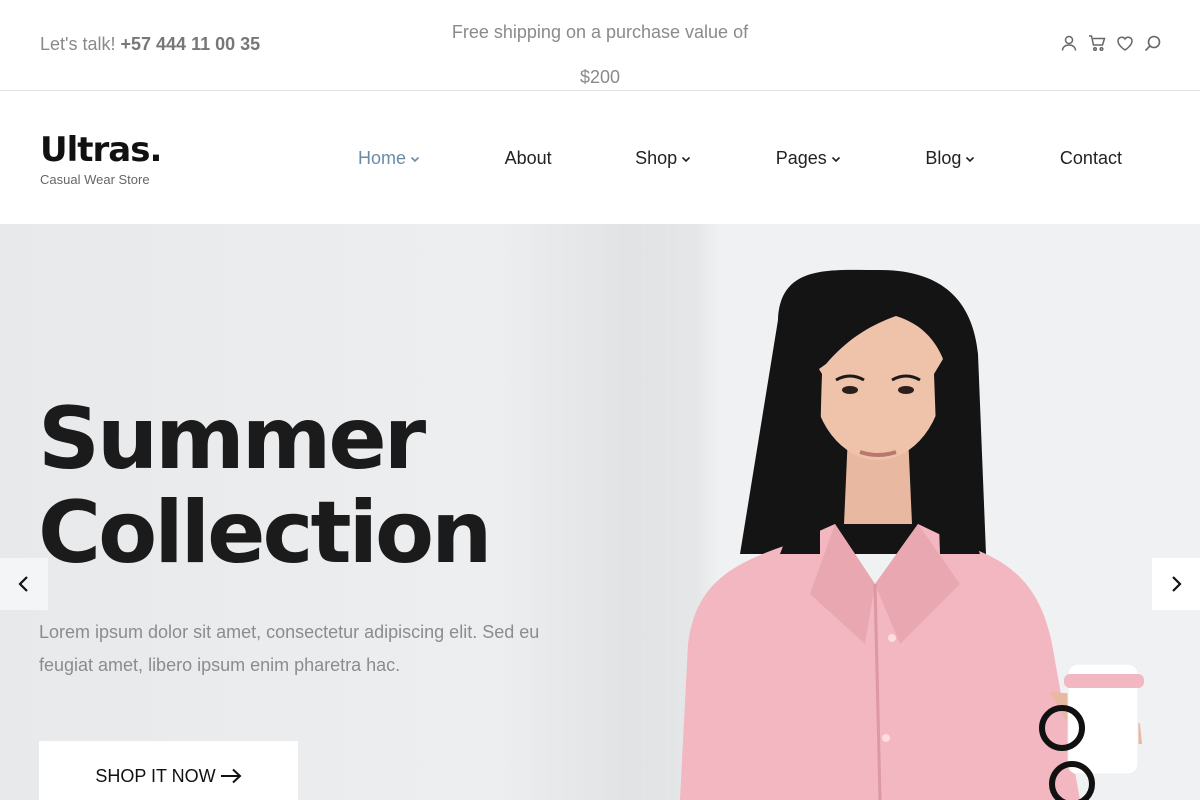 The width and height of the screenshot is (1200, 800). What do you see at coordinates (801, 158) in the screenshot?
I see `nav-label-pages: Pages` at bounding box center [801, 158].